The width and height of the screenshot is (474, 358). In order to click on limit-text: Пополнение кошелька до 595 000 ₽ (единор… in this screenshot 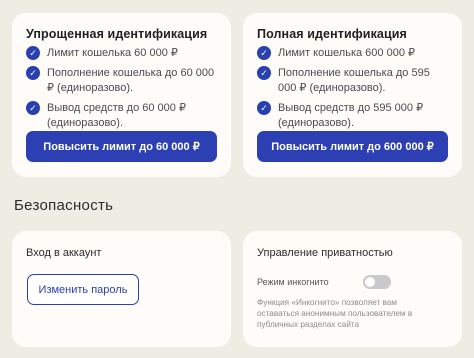, I will do `click(354, 80)`.